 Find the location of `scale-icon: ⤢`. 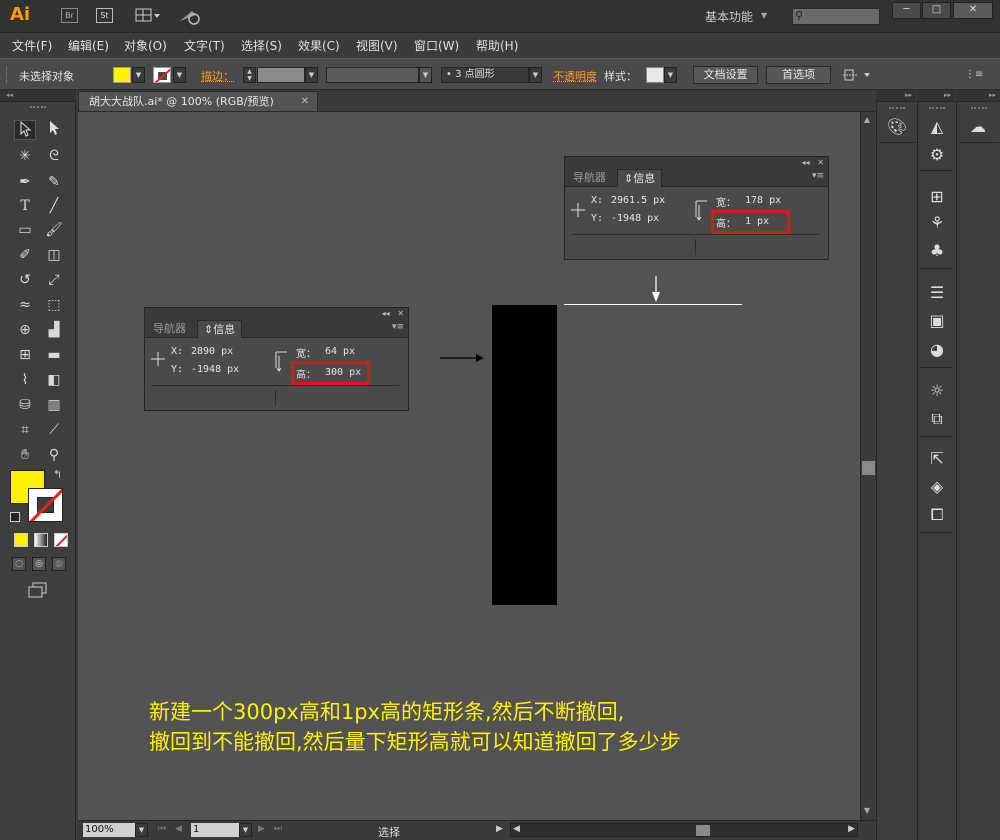

scale-icon: ⤢ is located at coordinates (54, 280).